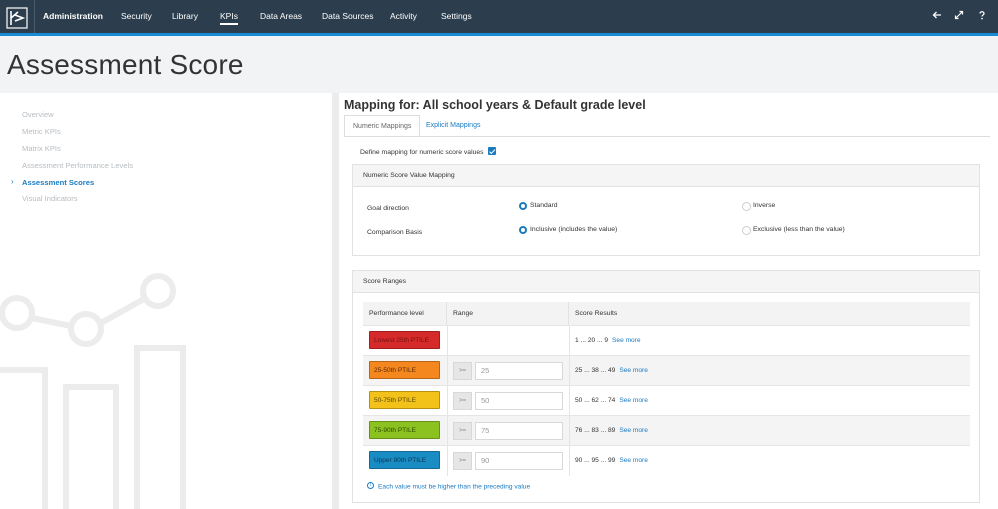 The image size is (998, 509). Describe the element at coordinates (41, 148) in the screenshot. I see `sidebar-item-matrix-kpis: Matrix KPIs` at that location.